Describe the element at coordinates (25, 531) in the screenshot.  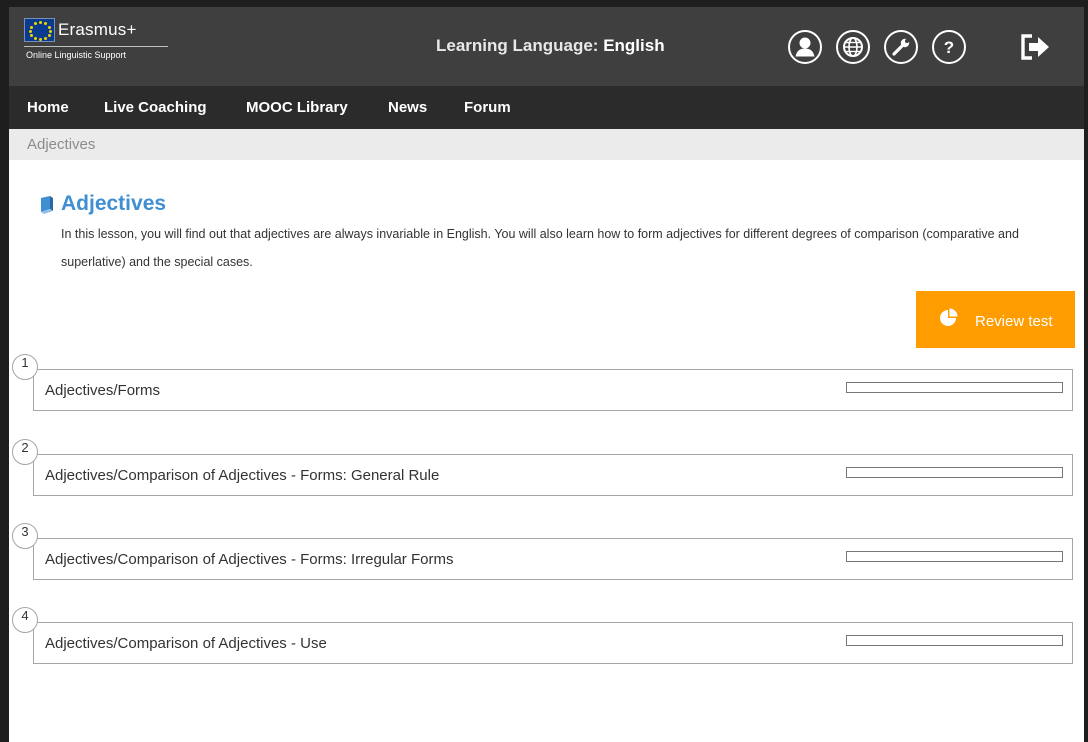
I see `lesson-number: 3` at that location.